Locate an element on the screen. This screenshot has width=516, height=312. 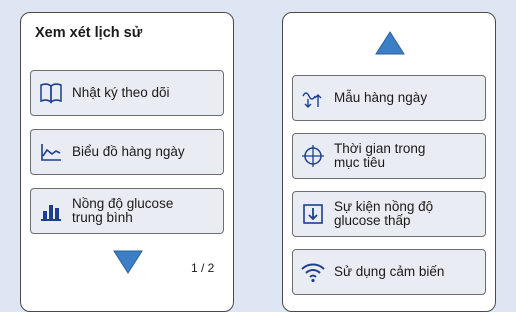
bar-chart-icon is located at coordinates (51, 211).